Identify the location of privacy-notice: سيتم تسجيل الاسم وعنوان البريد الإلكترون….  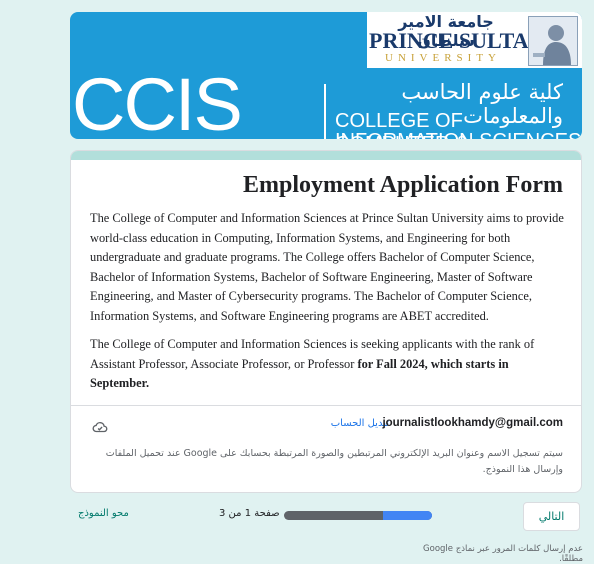
(334, 461).